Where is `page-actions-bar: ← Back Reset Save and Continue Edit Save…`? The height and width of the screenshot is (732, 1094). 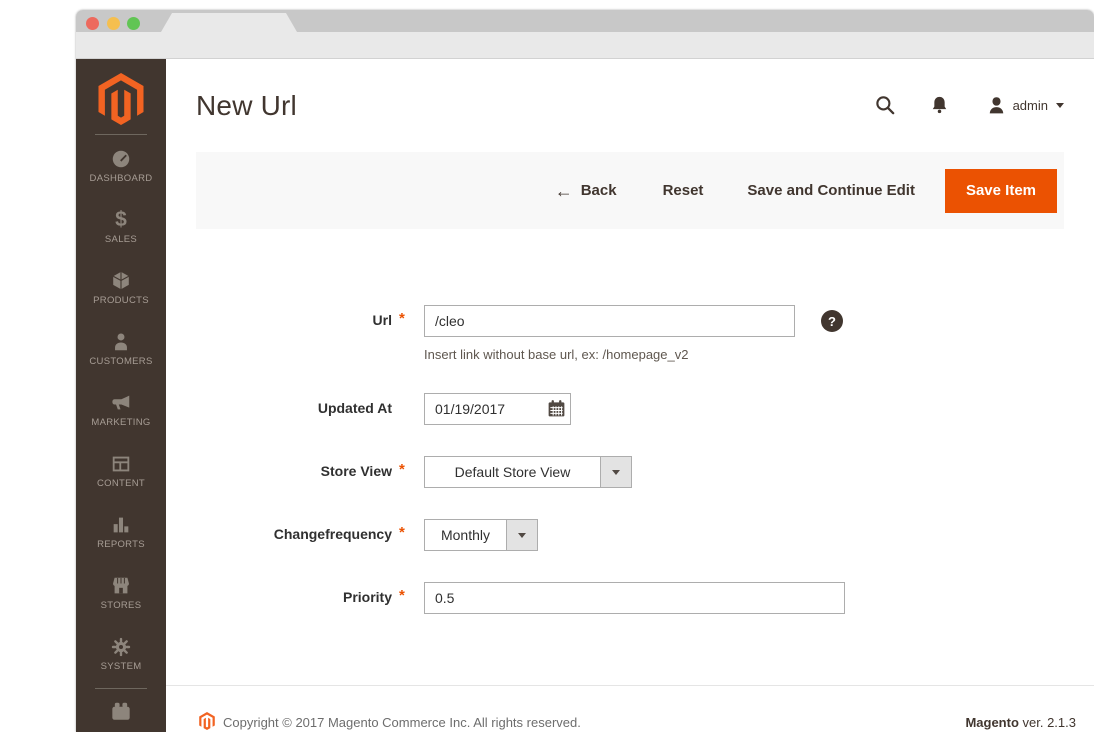
page-actions-bar: ← Back Reset Save and Continue Edit Save… is located at coordinates (630, 190).